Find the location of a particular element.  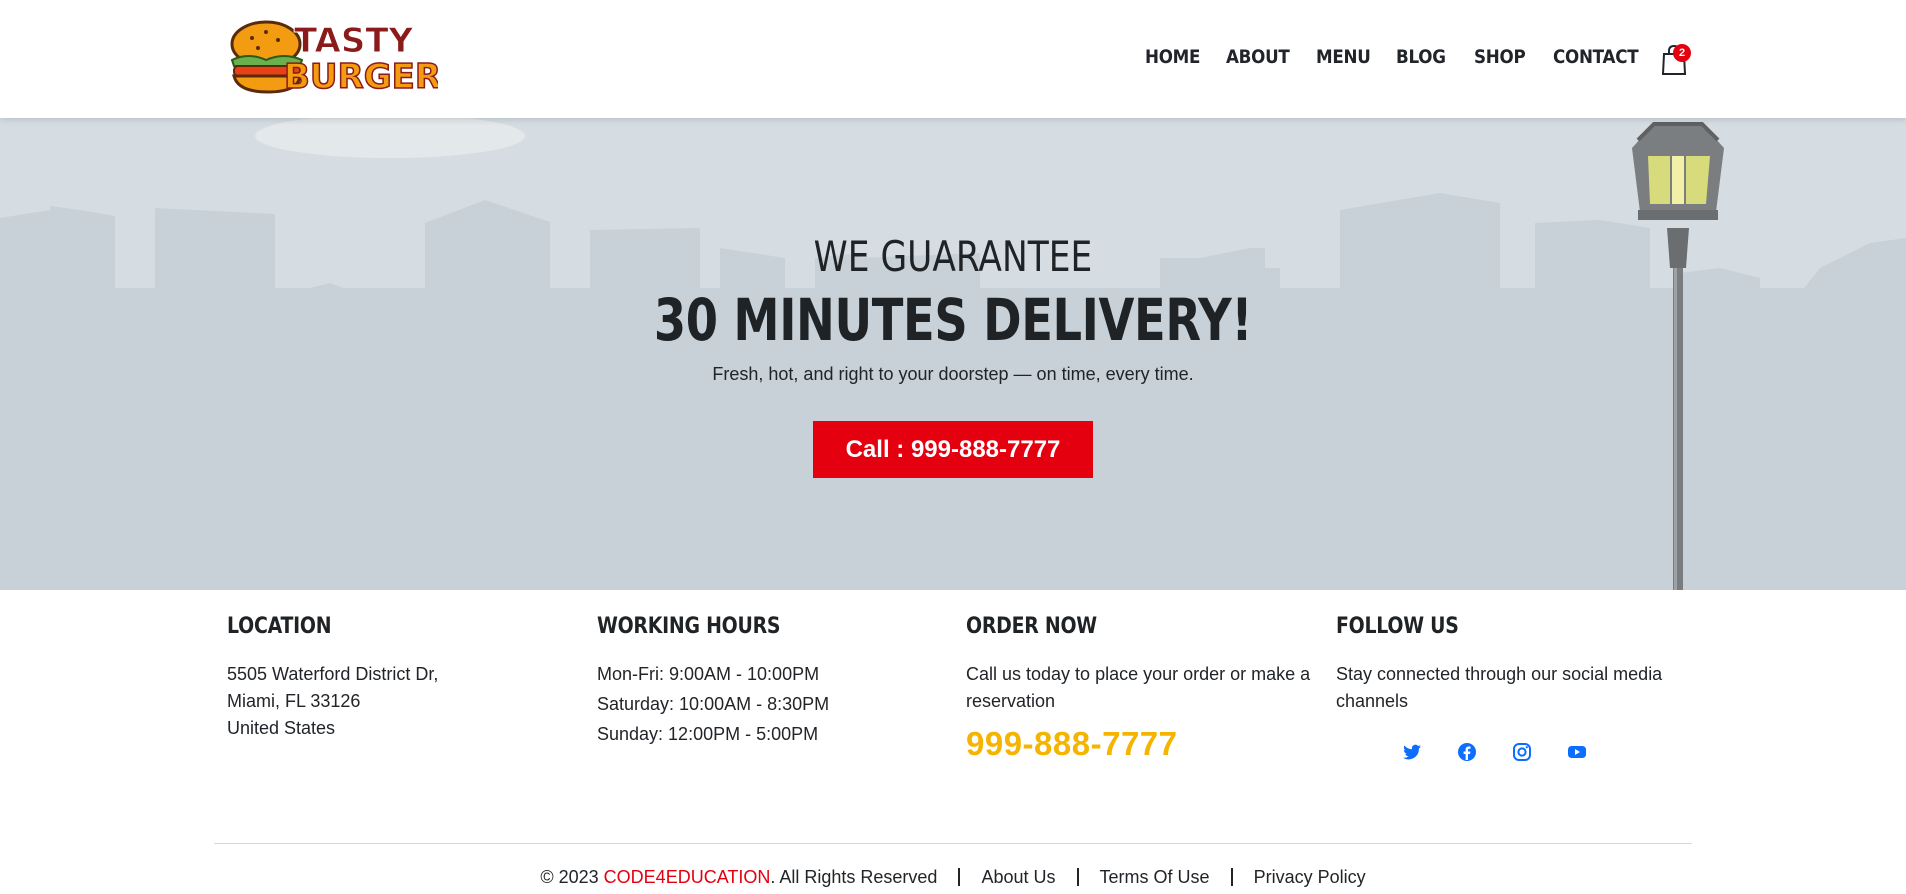

nav-about: ABOUT is located at coordinates (1258, 57).